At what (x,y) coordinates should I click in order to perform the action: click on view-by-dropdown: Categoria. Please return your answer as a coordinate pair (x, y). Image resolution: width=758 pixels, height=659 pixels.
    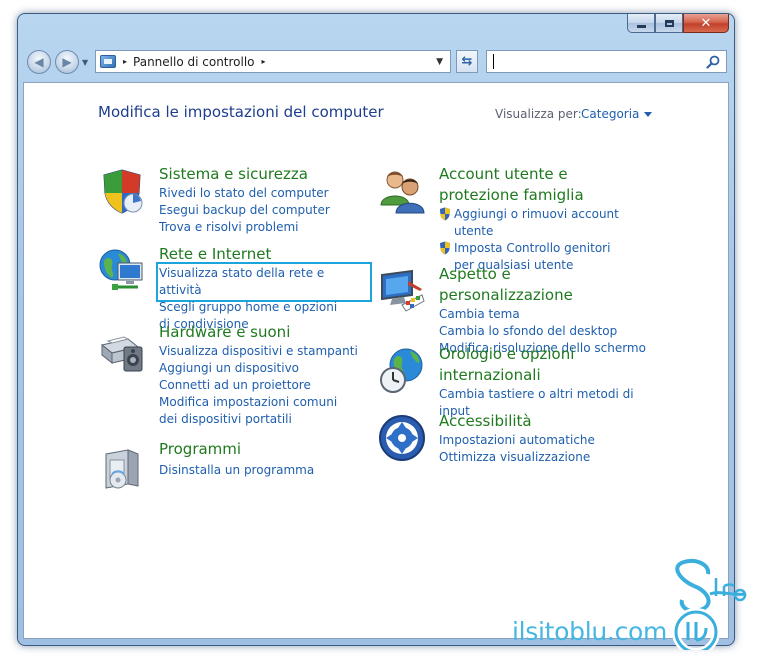
    Looking at the image, I should click on (617, 114).